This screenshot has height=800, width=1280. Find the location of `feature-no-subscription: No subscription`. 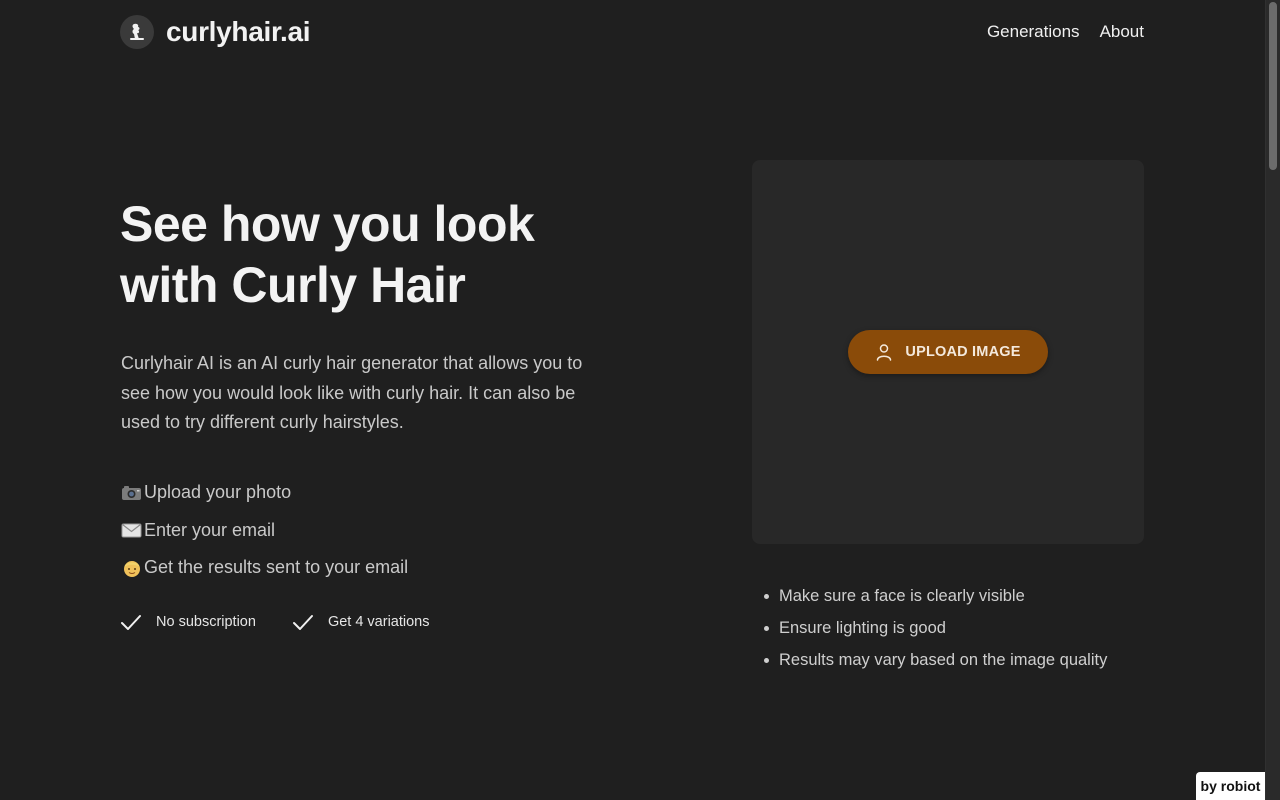

feature-no-subscription: No subscription is located at coordinates (188, 622).